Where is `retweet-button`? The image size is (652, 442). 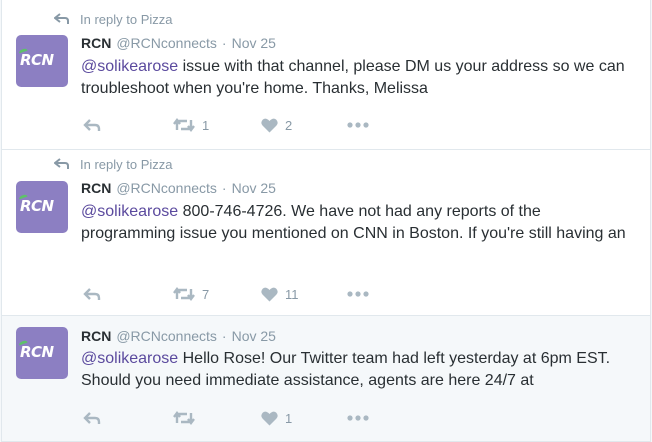
retweet-button is located at coordinates (187, 418).